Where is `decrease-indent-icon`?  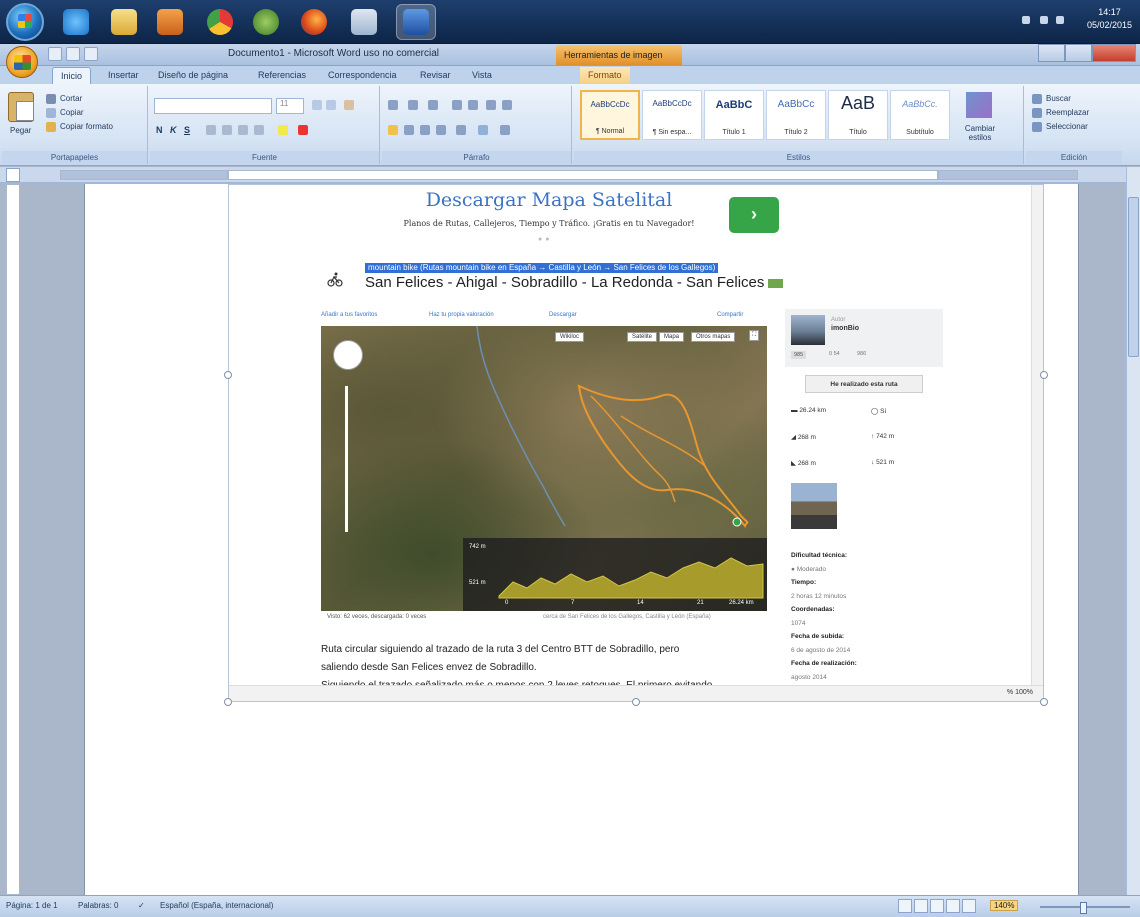 decrease-indent-icon is located at coordinates (457, 105).